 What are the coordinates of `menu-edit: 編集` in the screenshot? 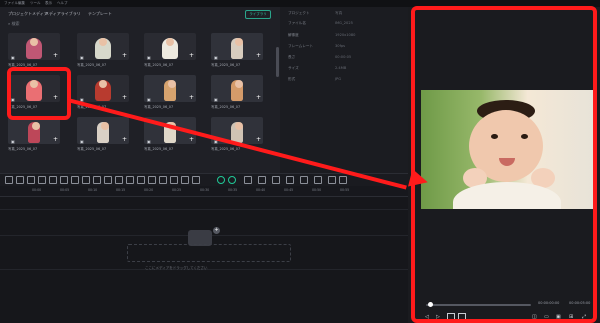 It's located at (21, 3).